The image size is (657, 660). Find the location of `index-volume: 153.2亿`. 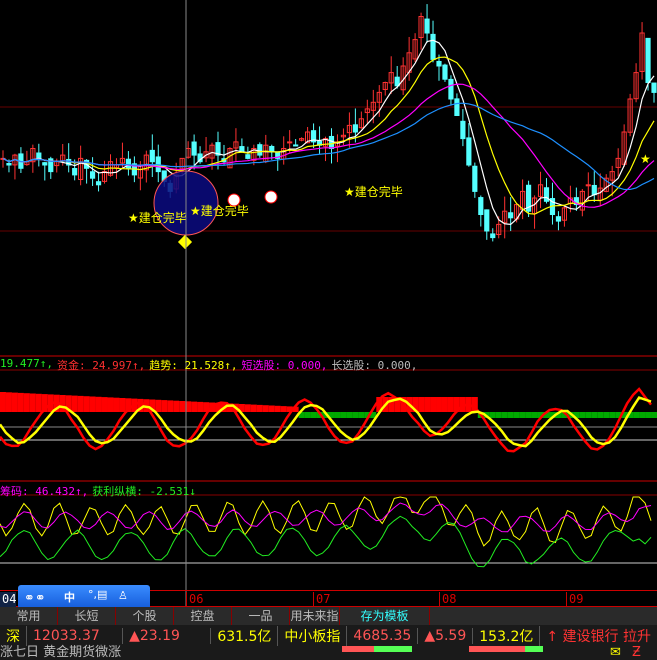

index-volume: 153.2亿 is located at coordinates (507, 635).